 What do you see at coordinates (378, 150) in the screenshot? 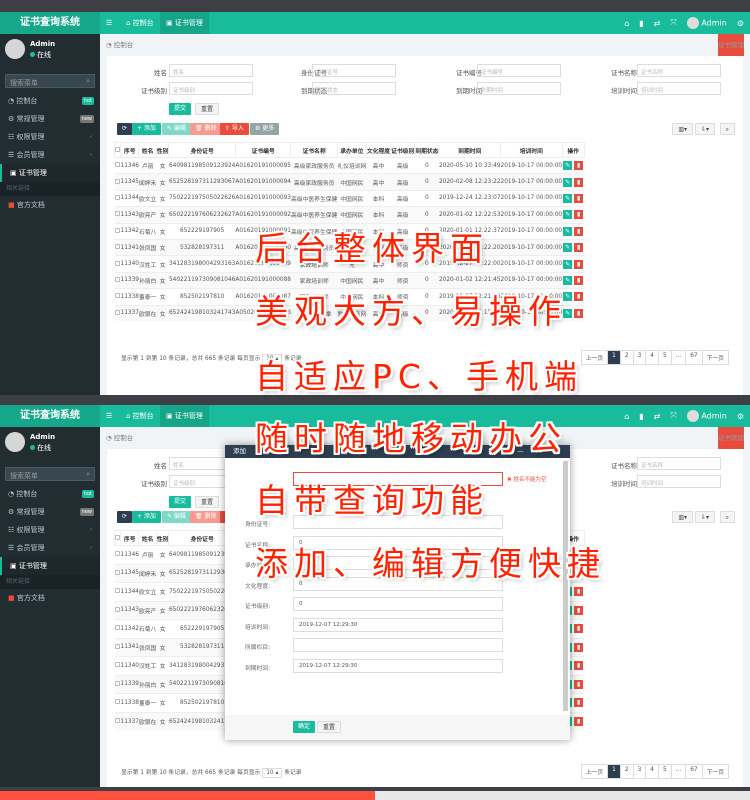
I see `column-header: 文化程度` at bounding box center [378, 150].